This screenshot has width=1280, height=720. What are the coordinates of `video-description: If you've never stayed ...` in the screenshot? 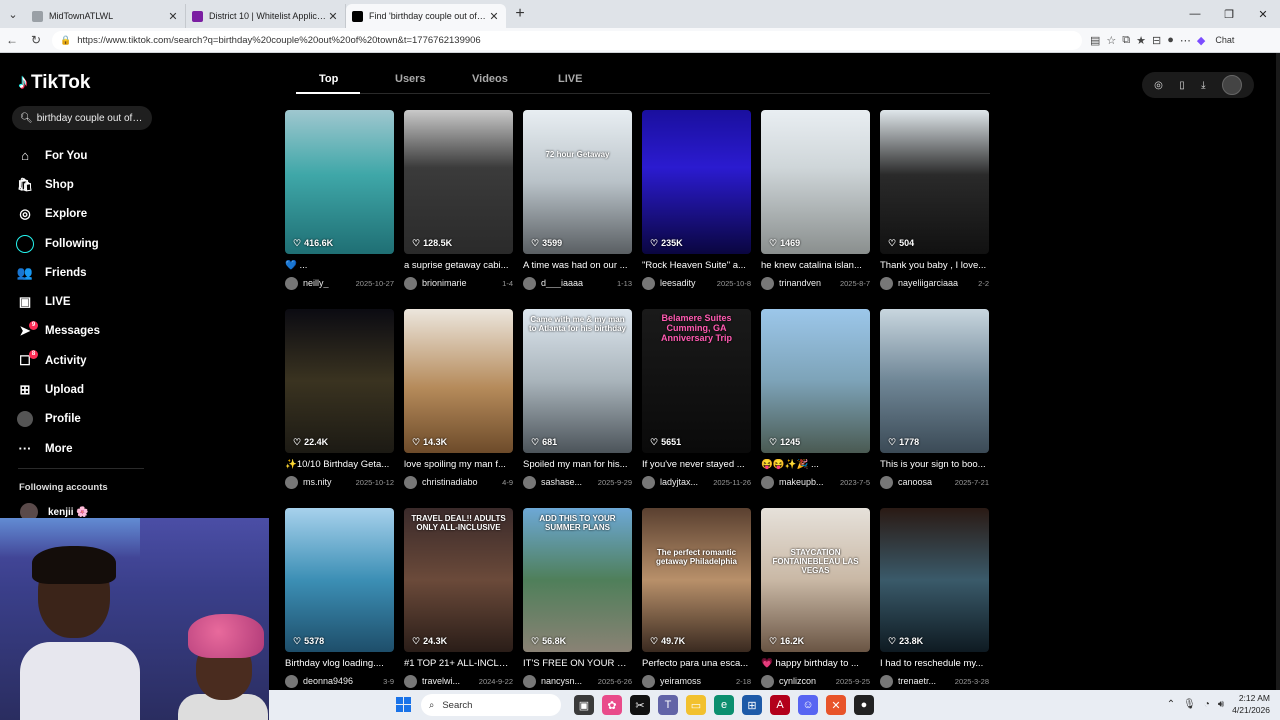 It's located at (696, 465).